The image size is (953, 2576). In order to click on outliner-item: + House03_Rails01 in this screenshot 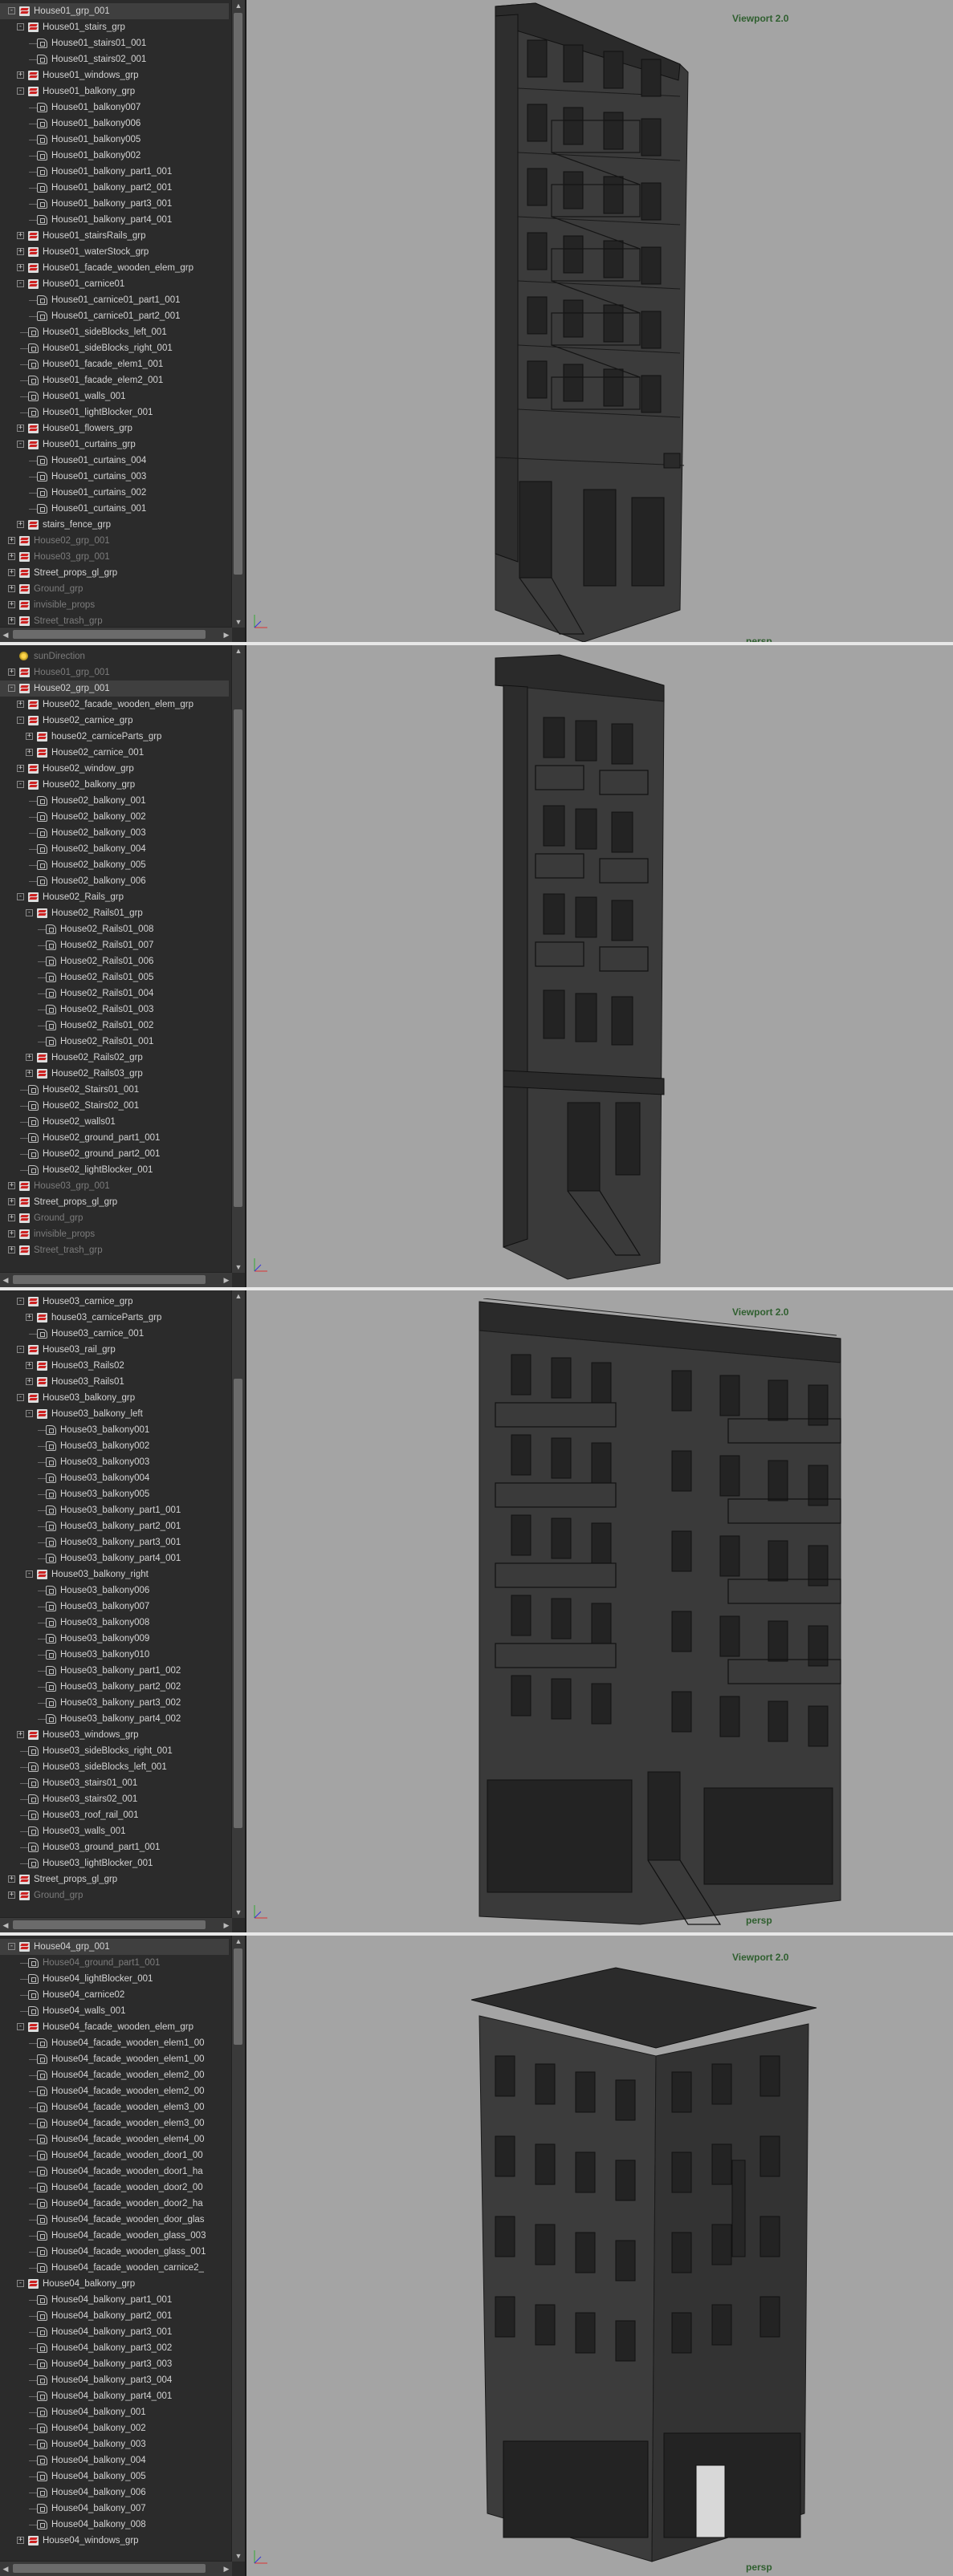, I will do `click(115, 1382)`.